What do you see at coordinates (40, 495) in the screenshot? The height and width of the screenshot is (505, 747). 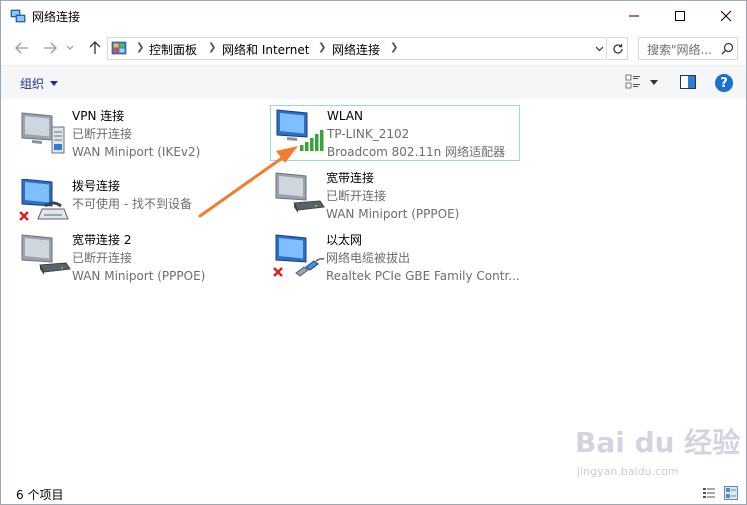 I see `item-count: 6 个项目` at bounding box center [40, 495].